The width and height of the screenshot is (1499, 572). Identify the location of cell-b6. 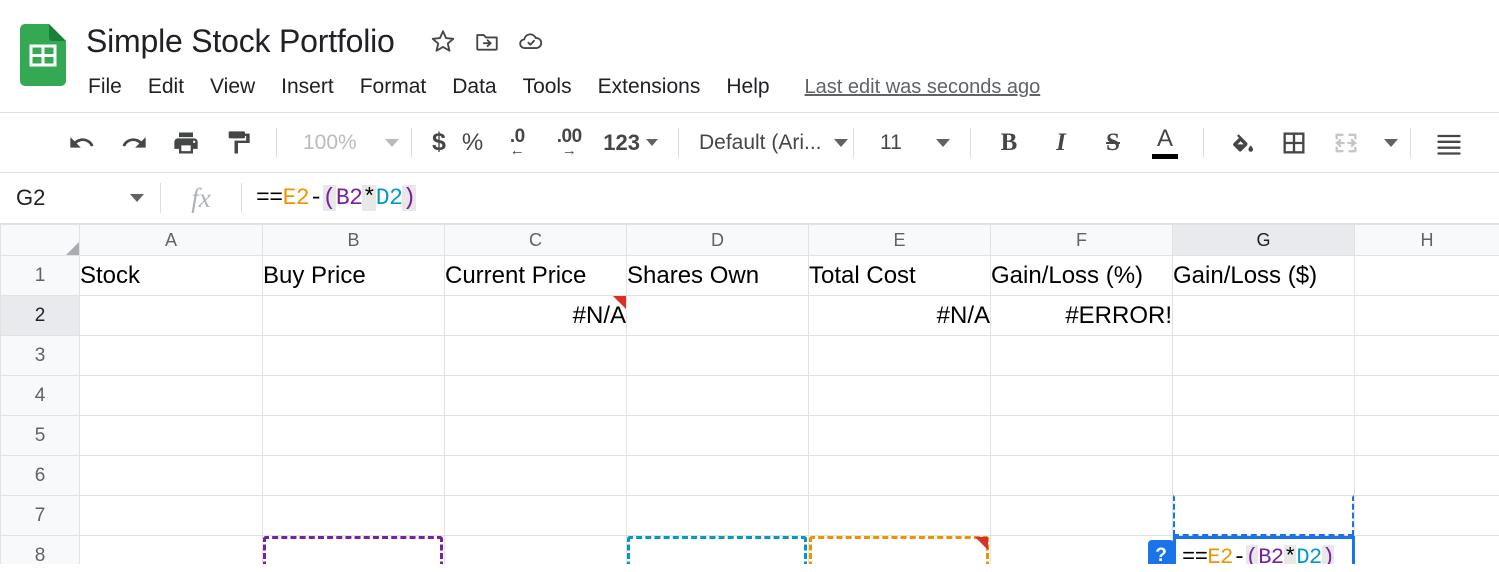
(353, 475).